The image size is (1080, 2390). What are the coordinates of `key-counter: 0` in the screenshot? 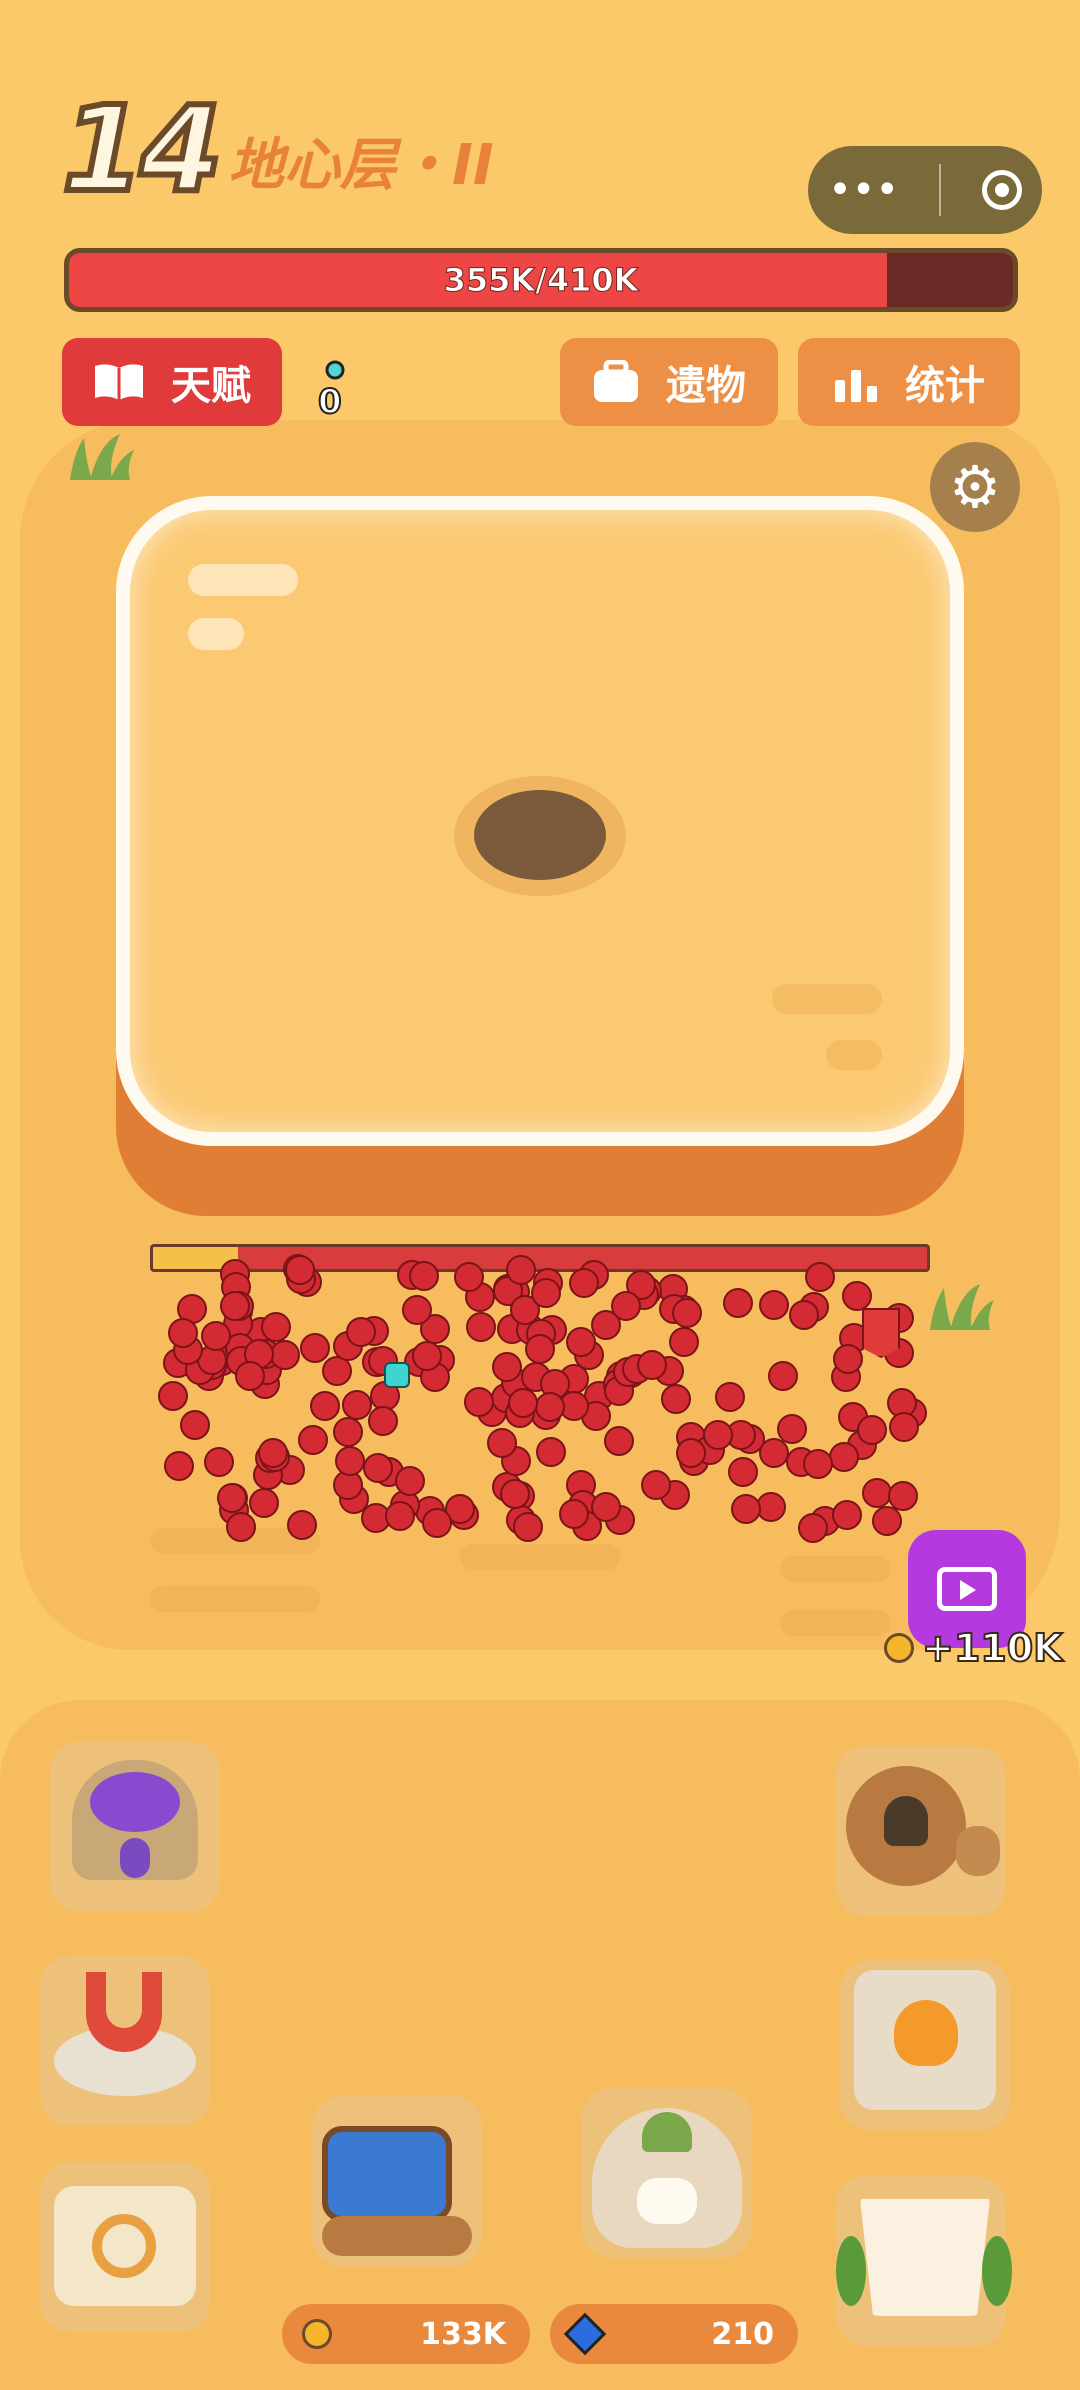 It's located at (334, 391).